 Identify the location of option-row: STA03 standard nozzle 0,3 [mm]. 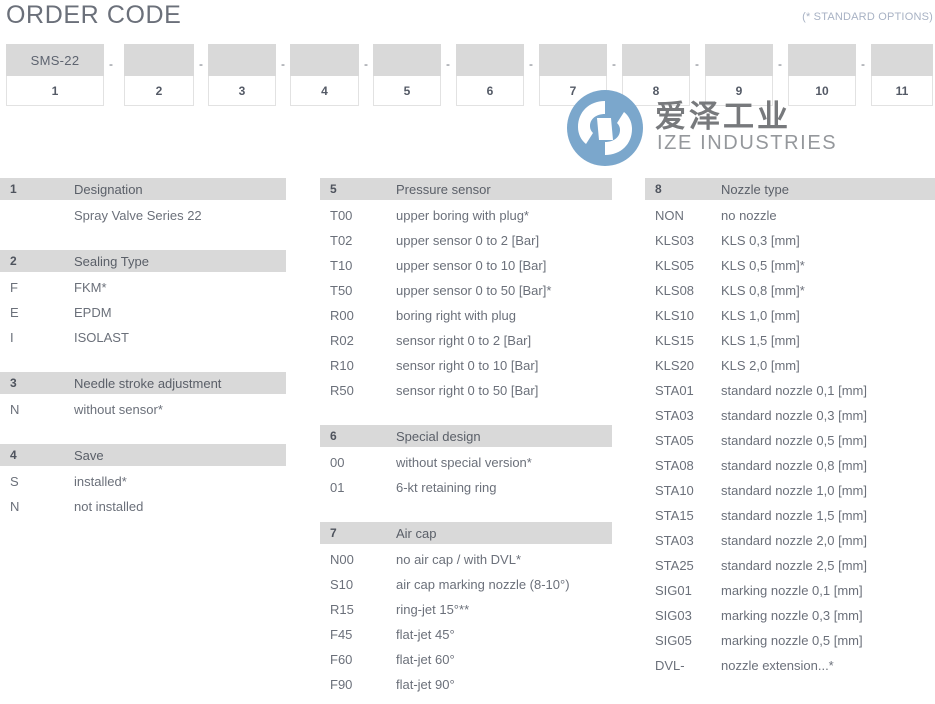
(790, 415).